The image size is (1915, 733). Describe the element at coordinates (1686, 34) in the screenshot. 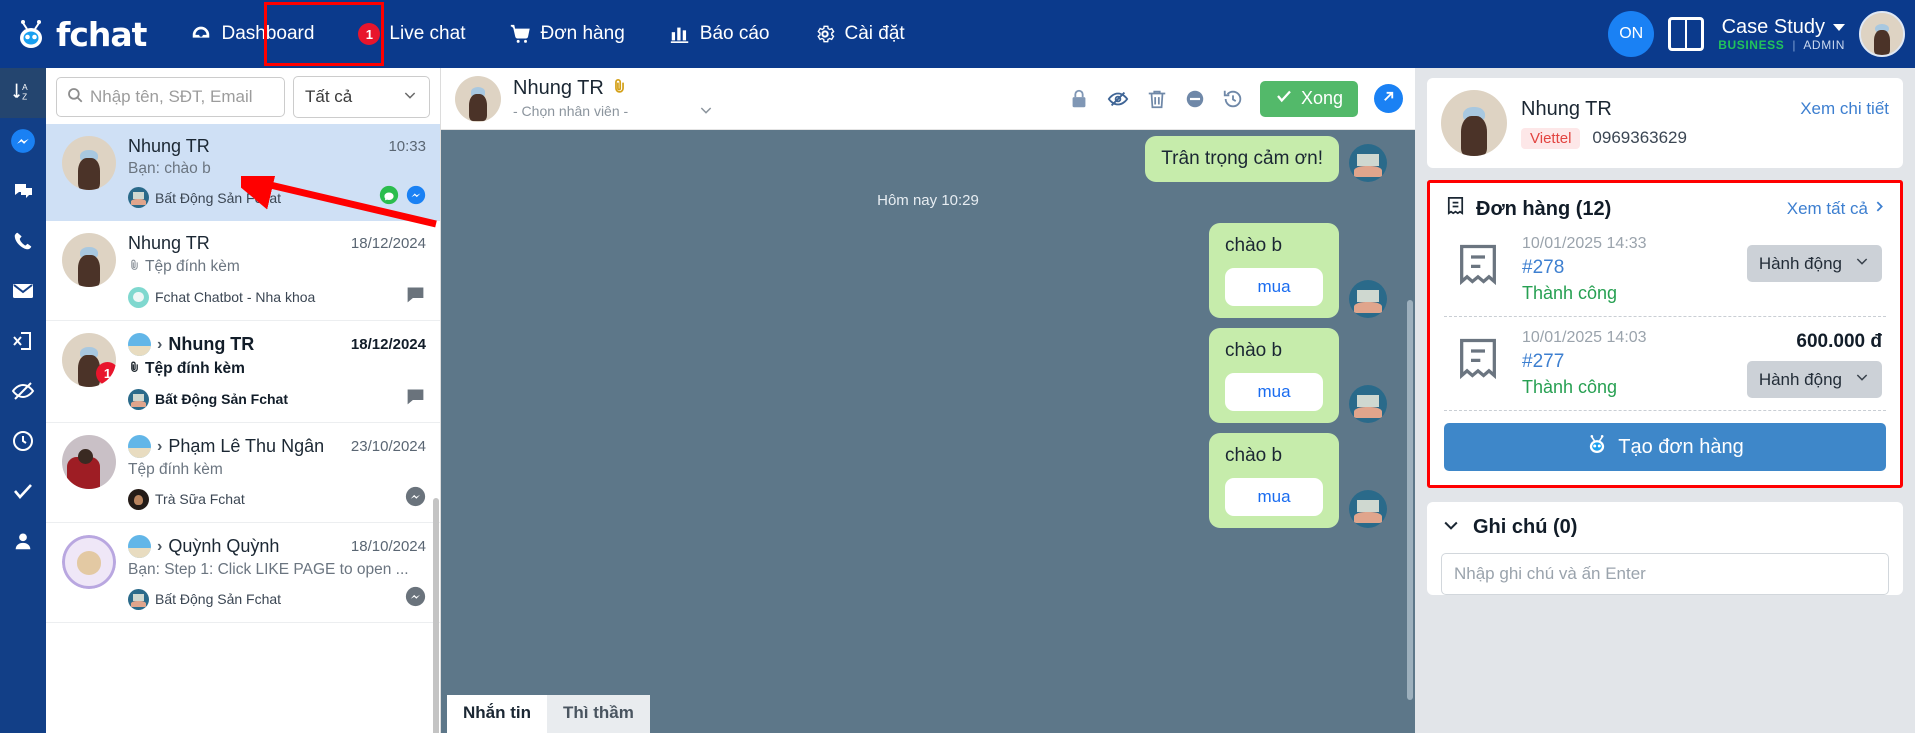

I see `split-view-icon` at that location.